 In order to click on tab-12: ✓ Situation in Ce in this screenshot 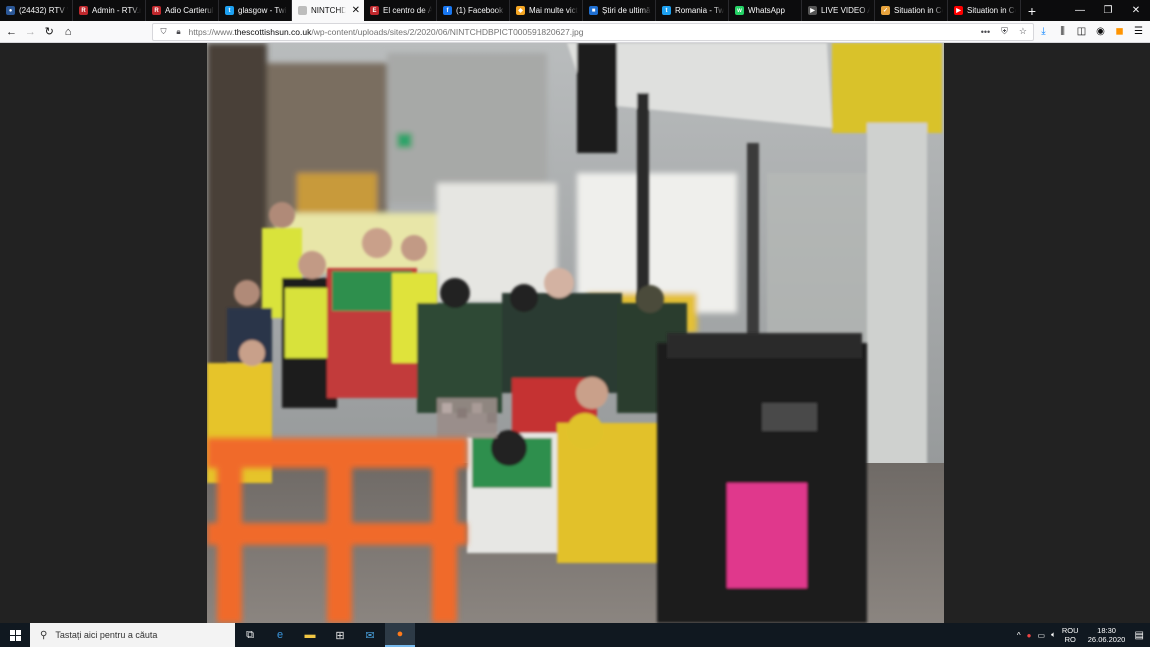, I will do `click(911, 10)`.